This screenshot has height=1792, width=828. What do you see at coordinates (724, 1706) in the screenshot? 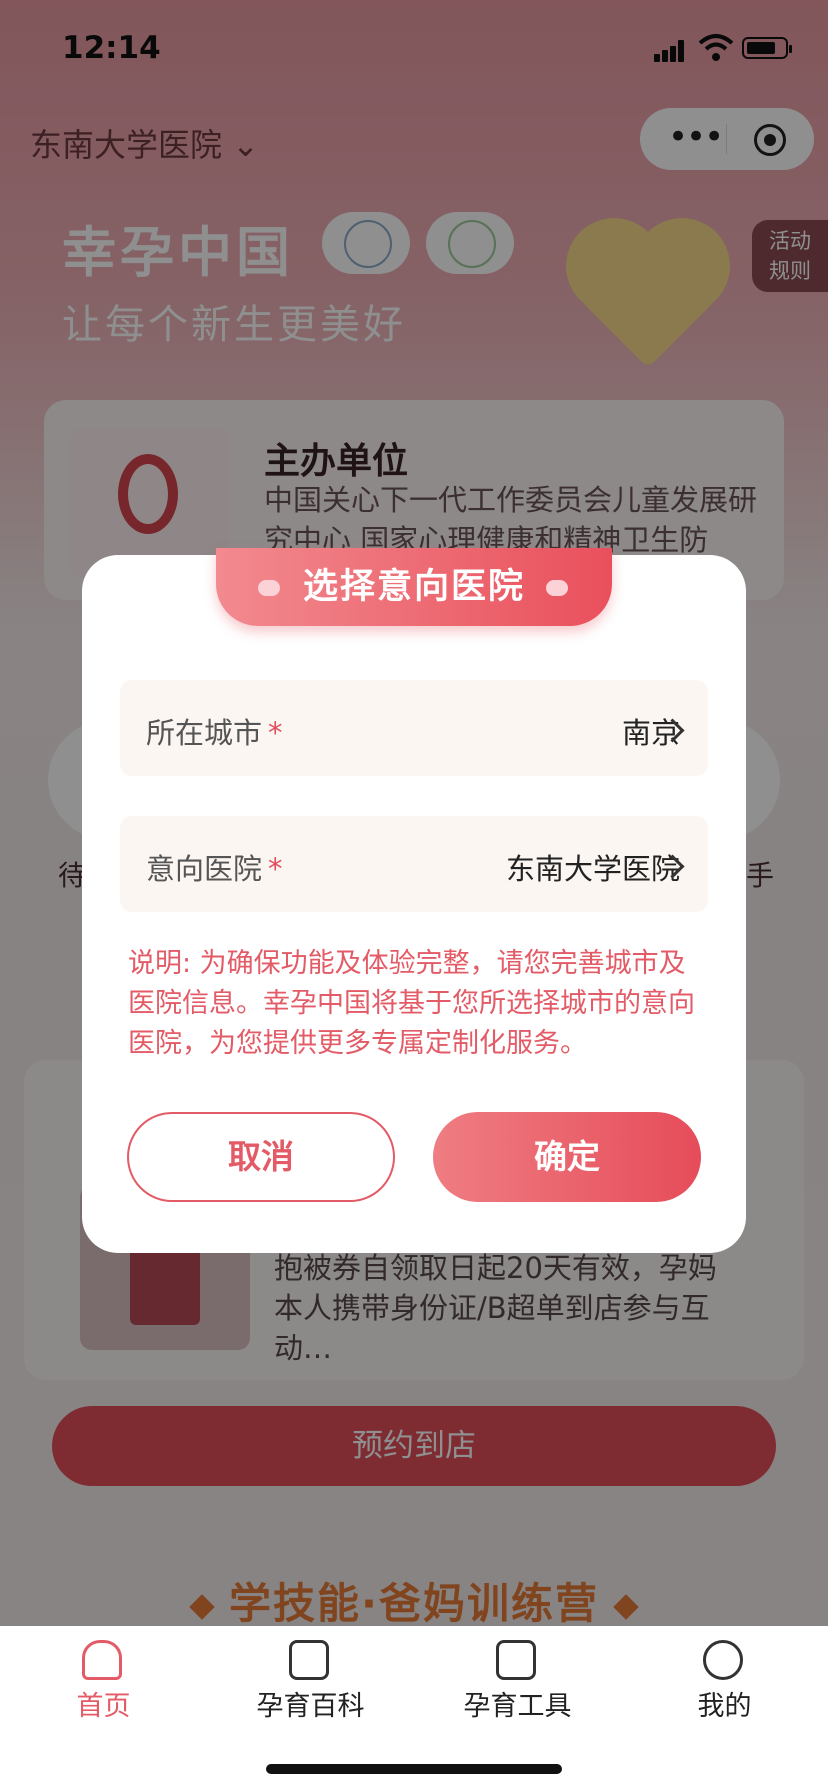
I see `tab-label: 我的` at bounding box center [724, 1706].